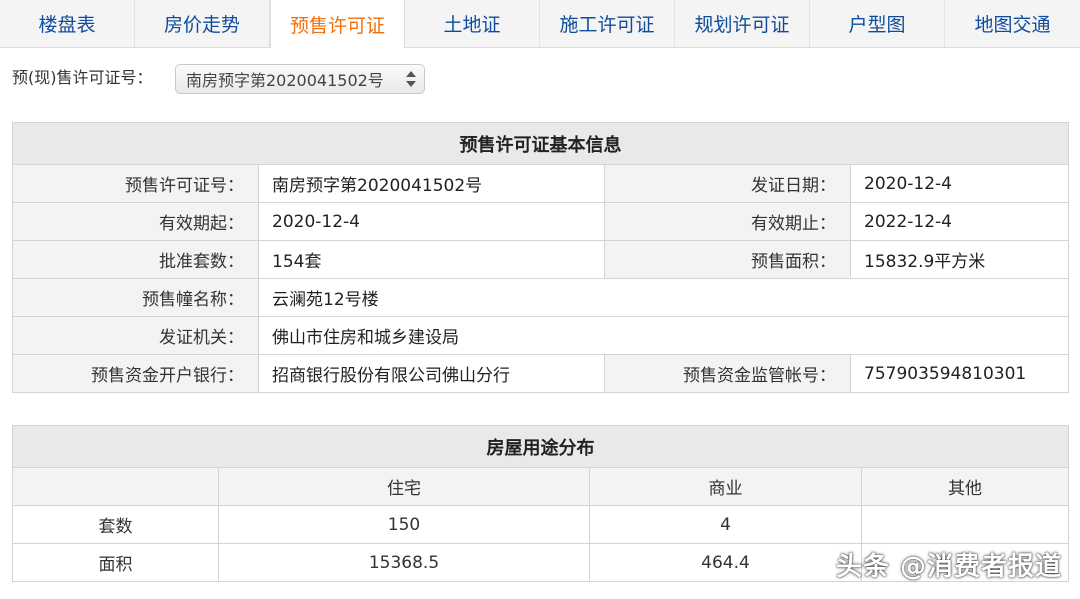 The image size is (1080, 599). I want to click on permit-number-label: 预售许可证号：, so click(135, 183).